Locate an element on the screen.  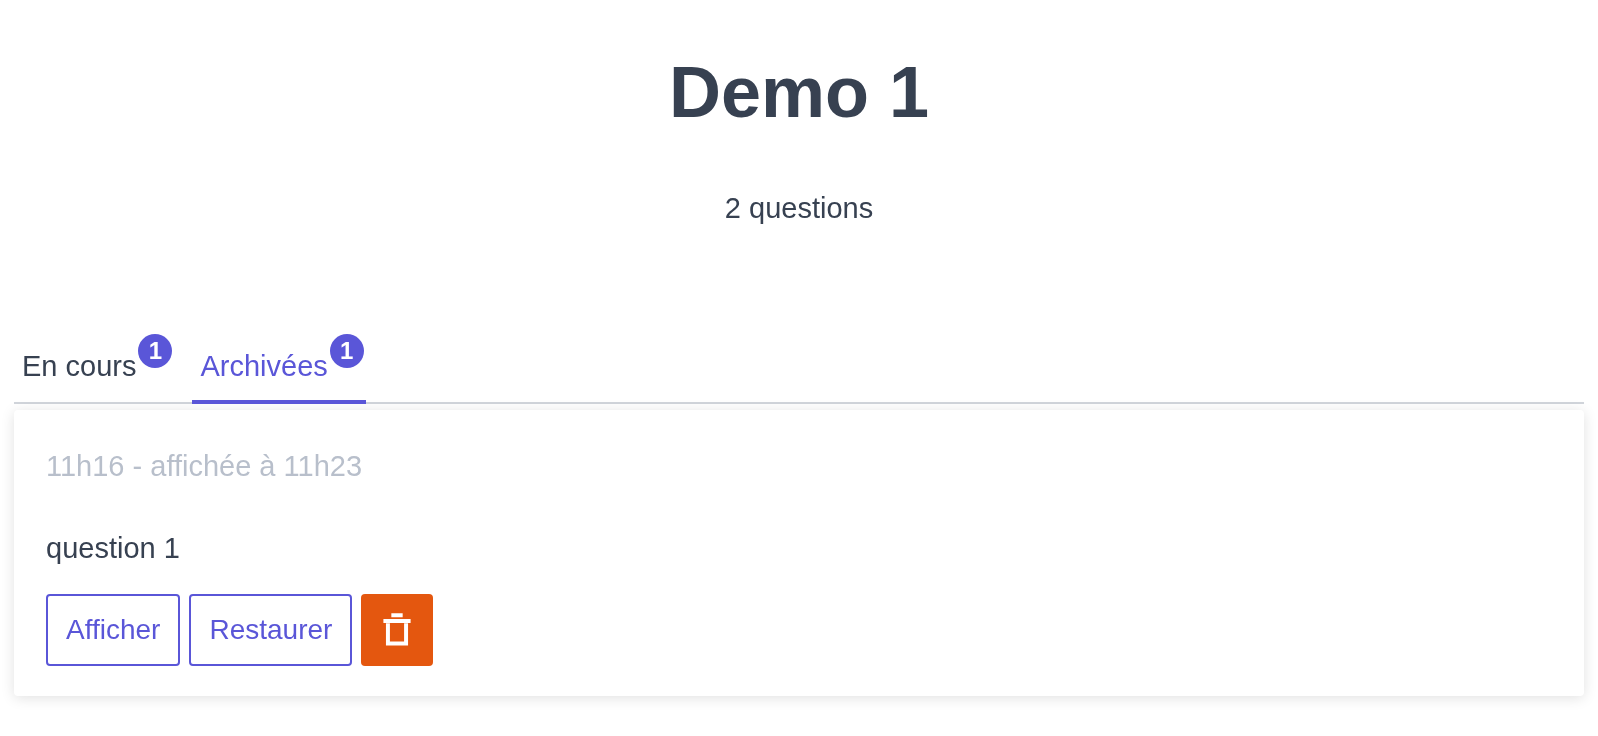
page-title: Demo 1 is located at coordinates (799, 92).